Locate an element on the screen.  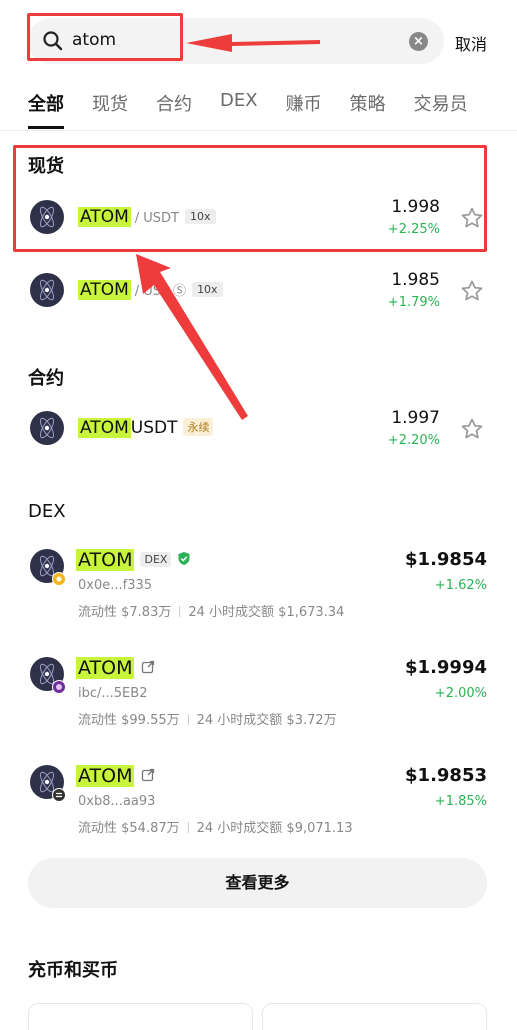
tab-spot: 现货 is located at coordinates (110, 110).